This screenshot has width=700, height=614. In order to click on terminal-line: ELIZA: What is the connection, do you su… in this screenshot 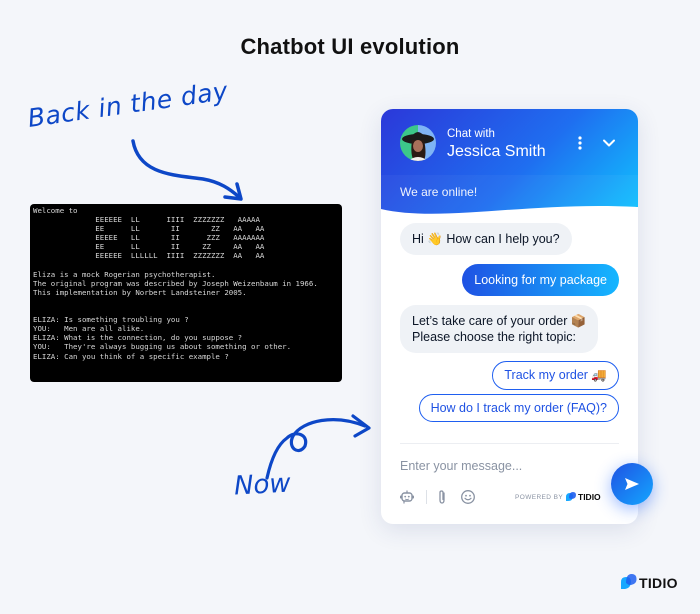, I will do `click(138, 338)`.